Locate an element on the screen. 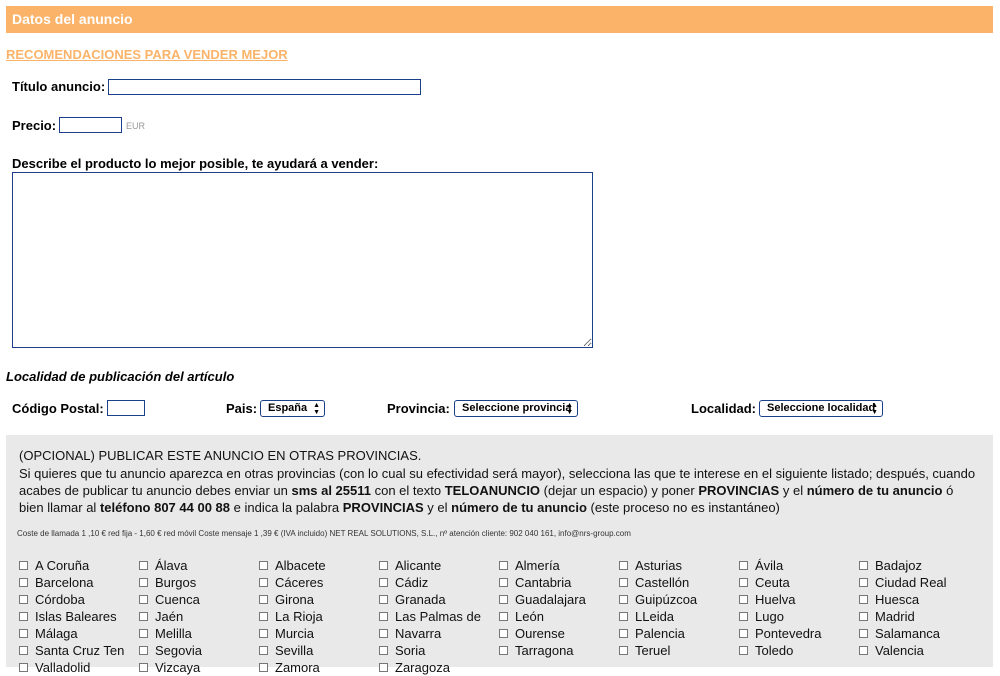  province-option: Girona is located at coordinates (286, 599).